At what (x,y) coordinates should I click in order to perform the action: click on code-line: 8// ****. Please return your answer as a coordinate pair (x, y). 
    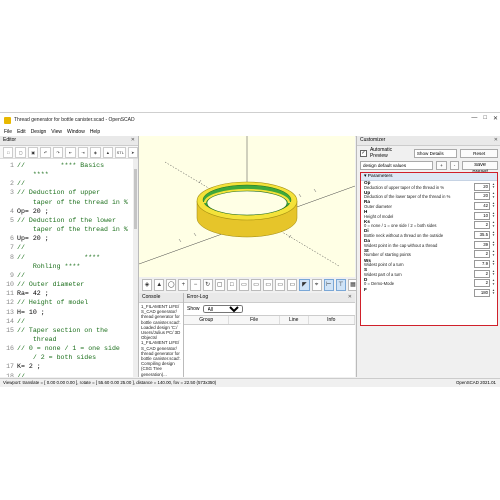
    Looking at the image, I should click on (66, 257).